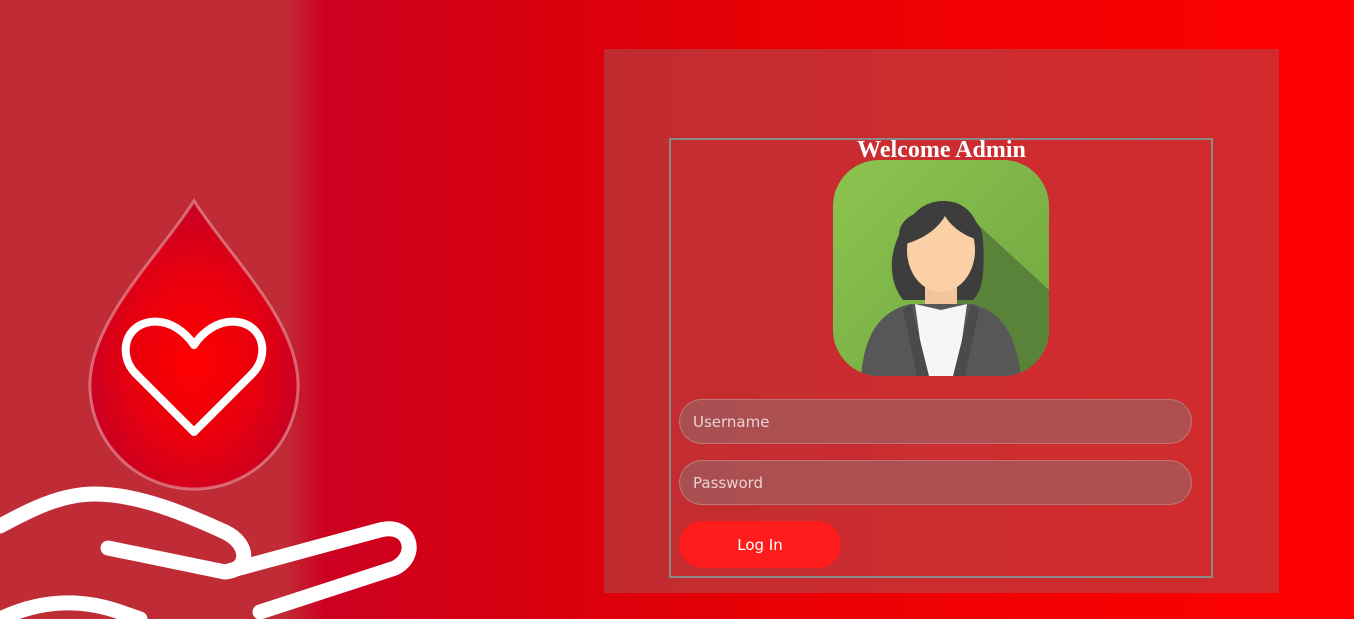 The width and height of the screenshot is (1354, 619). I want to click on username-input, so click(935, 421).